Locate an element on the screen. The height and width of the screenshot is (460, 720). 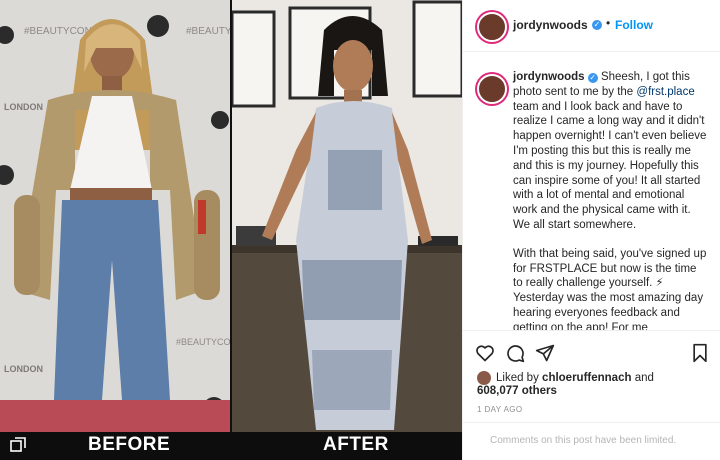
comment-icon is located at coordinates (515, 355).